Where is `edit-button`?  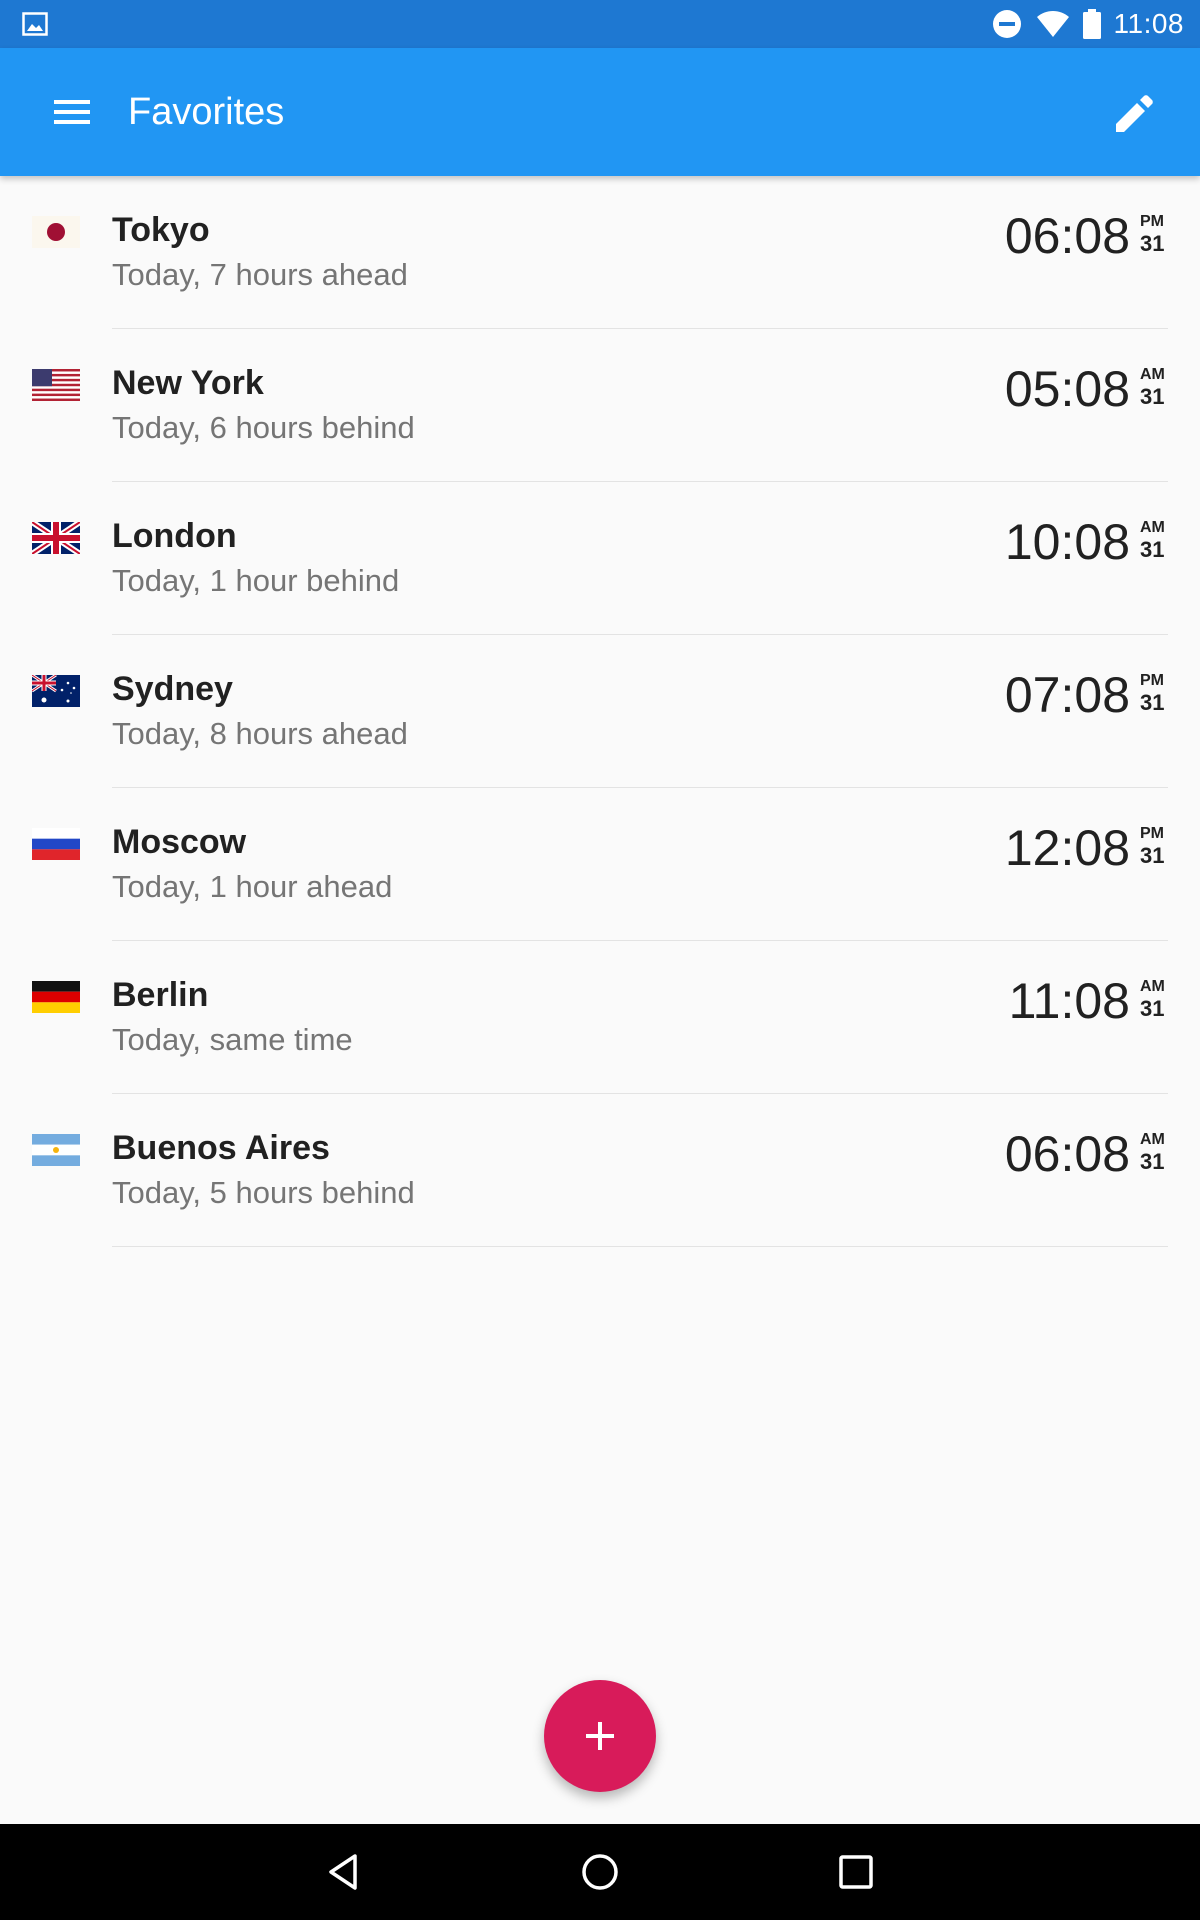
edit-button is located at coordinates (1134, 114).